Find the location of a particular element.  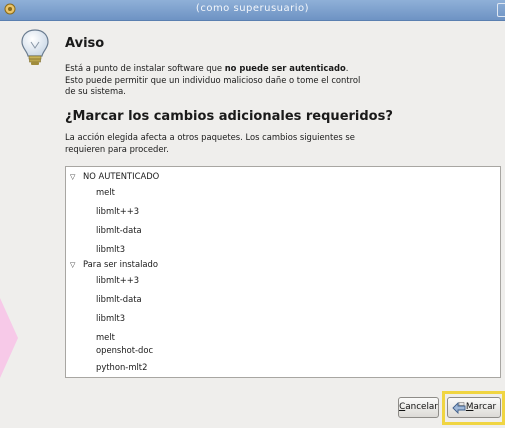

tree-item: openshot-doc is located at coordinates (109, 350).